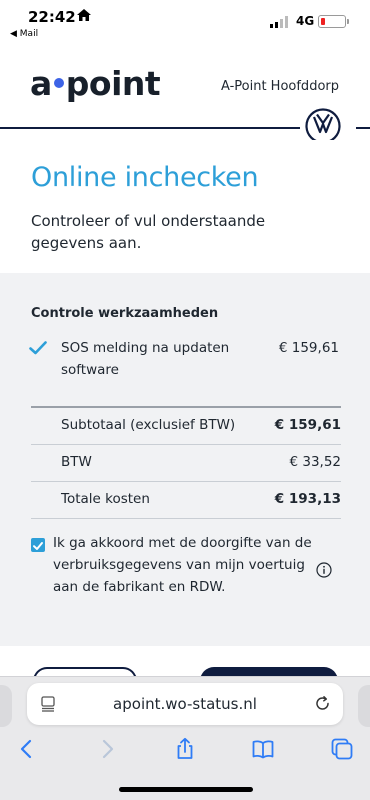 Image resolution: width=370 pixels, height=800 pixels. Describe the element at coordinates (76, 462) in the screenshot. I see `vat-label: BTW` at that location.